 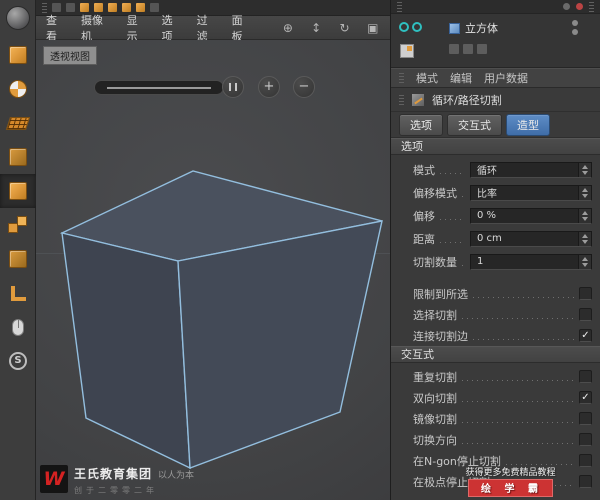 What do you see at coordinates (585, 481) in the screenshot?
I see `stop-pole-checkbox` at bounding box center [585, 481].